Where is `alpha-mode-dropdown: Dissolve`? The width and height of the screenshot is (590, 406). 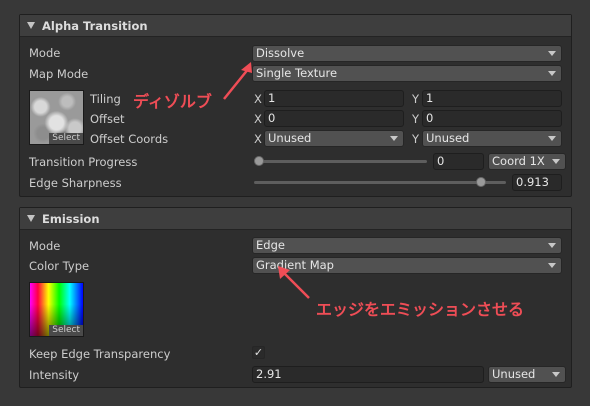 alpha-mode-dropdown: Dissolve is located at coordinates (407, 53).